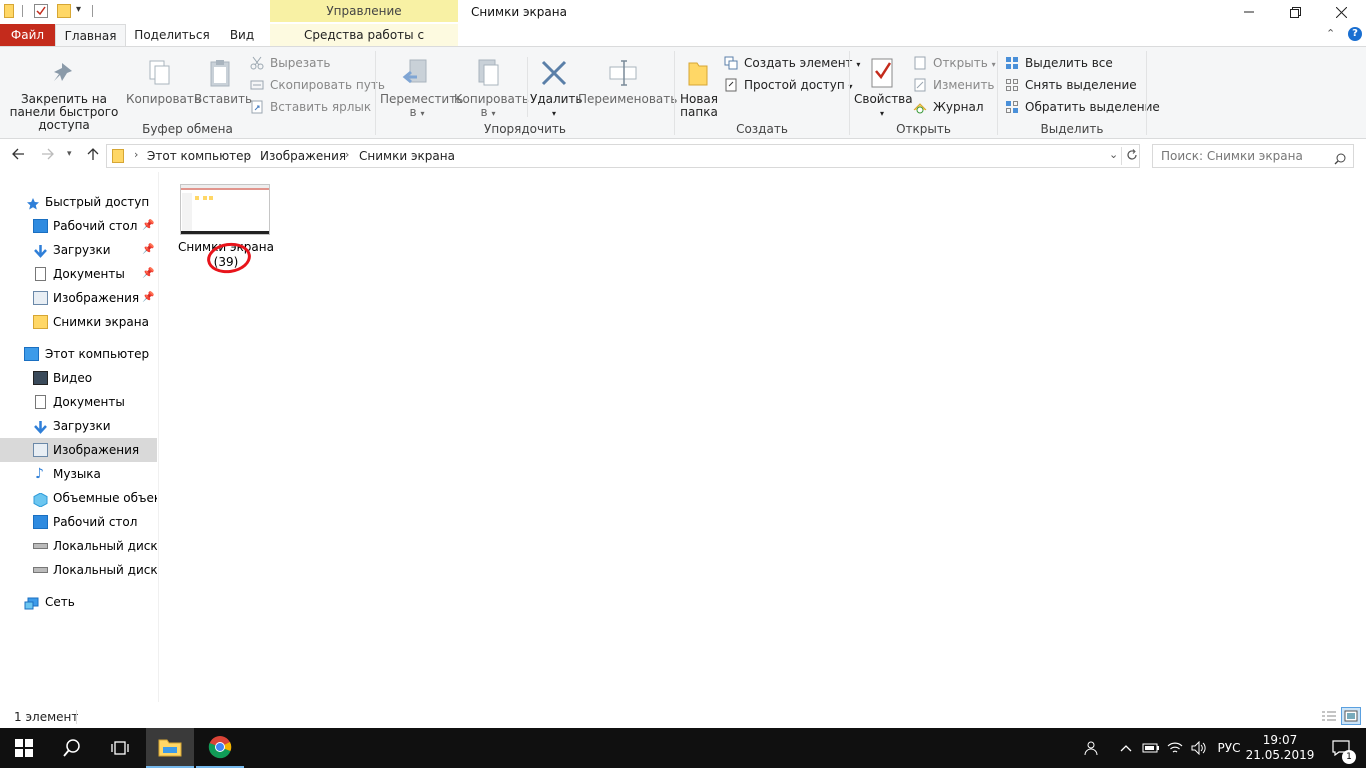 The image size is (1366, 768). I want to click on sidebar-item-quick-access: Быстрый доступ, so click(78, 202).